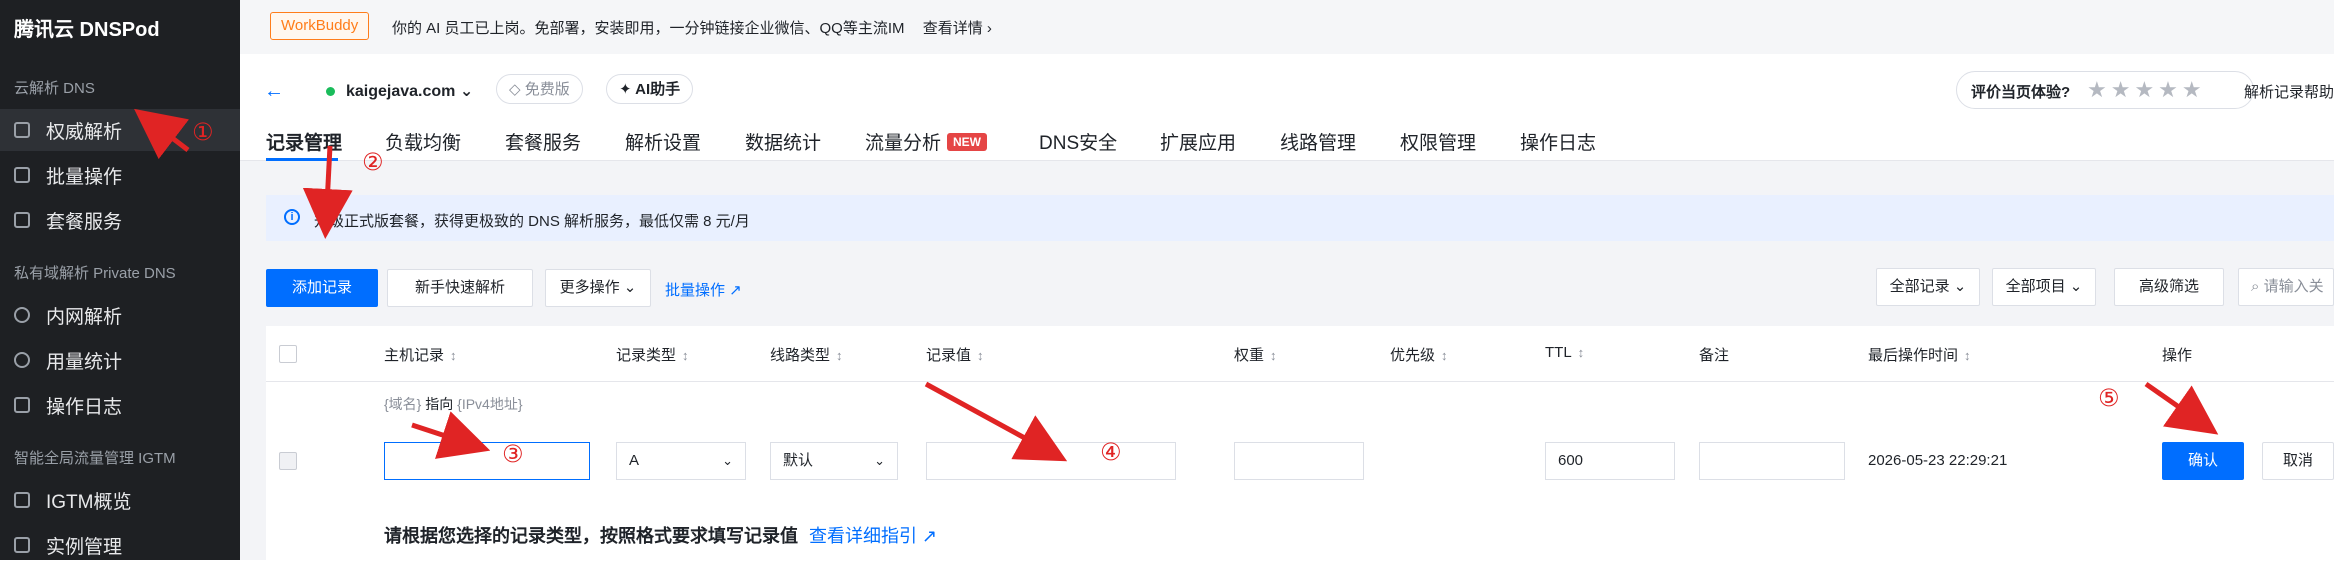 The image size is (2334, 566). Describe the element at coordinates (1558, 141) in the screenshot. I see `tab-op-logs: 操作日志` at that location.